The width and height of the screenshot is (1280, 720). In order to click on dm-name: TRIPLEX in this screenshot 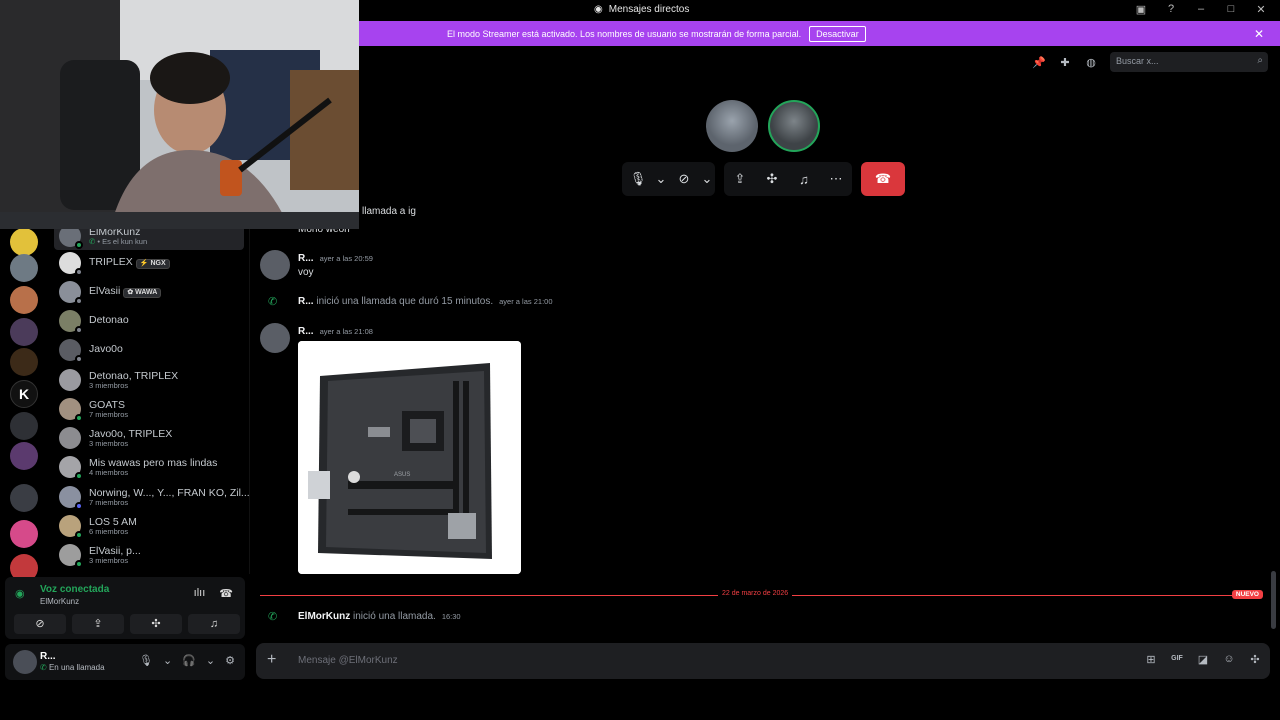, I will do `click(111, 262)`.